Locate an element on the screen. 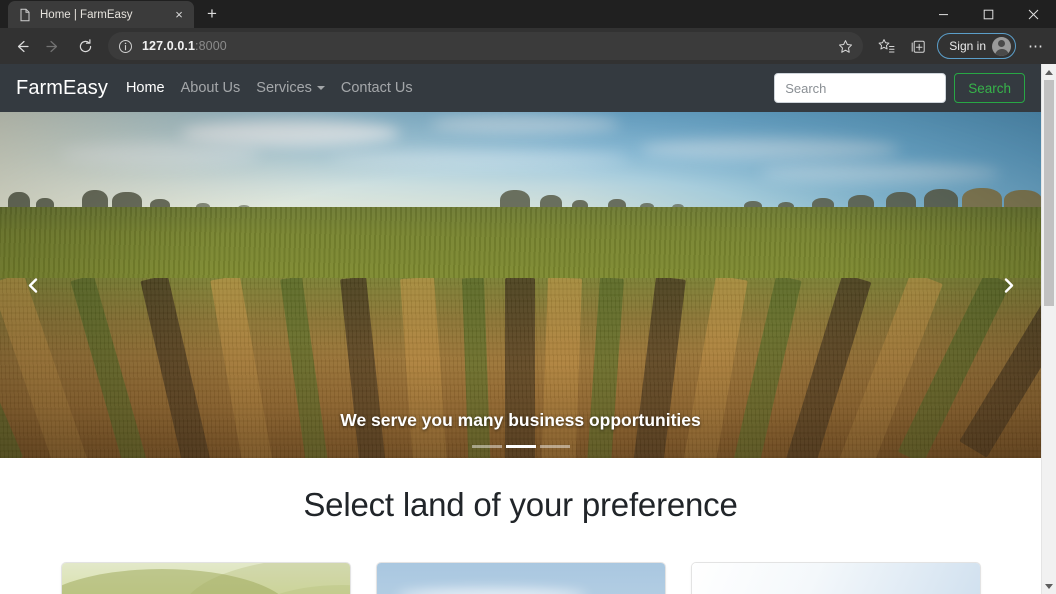 This screenshot has height=594, width=1056. land-card-3-image is located at coordinates (835, 578).